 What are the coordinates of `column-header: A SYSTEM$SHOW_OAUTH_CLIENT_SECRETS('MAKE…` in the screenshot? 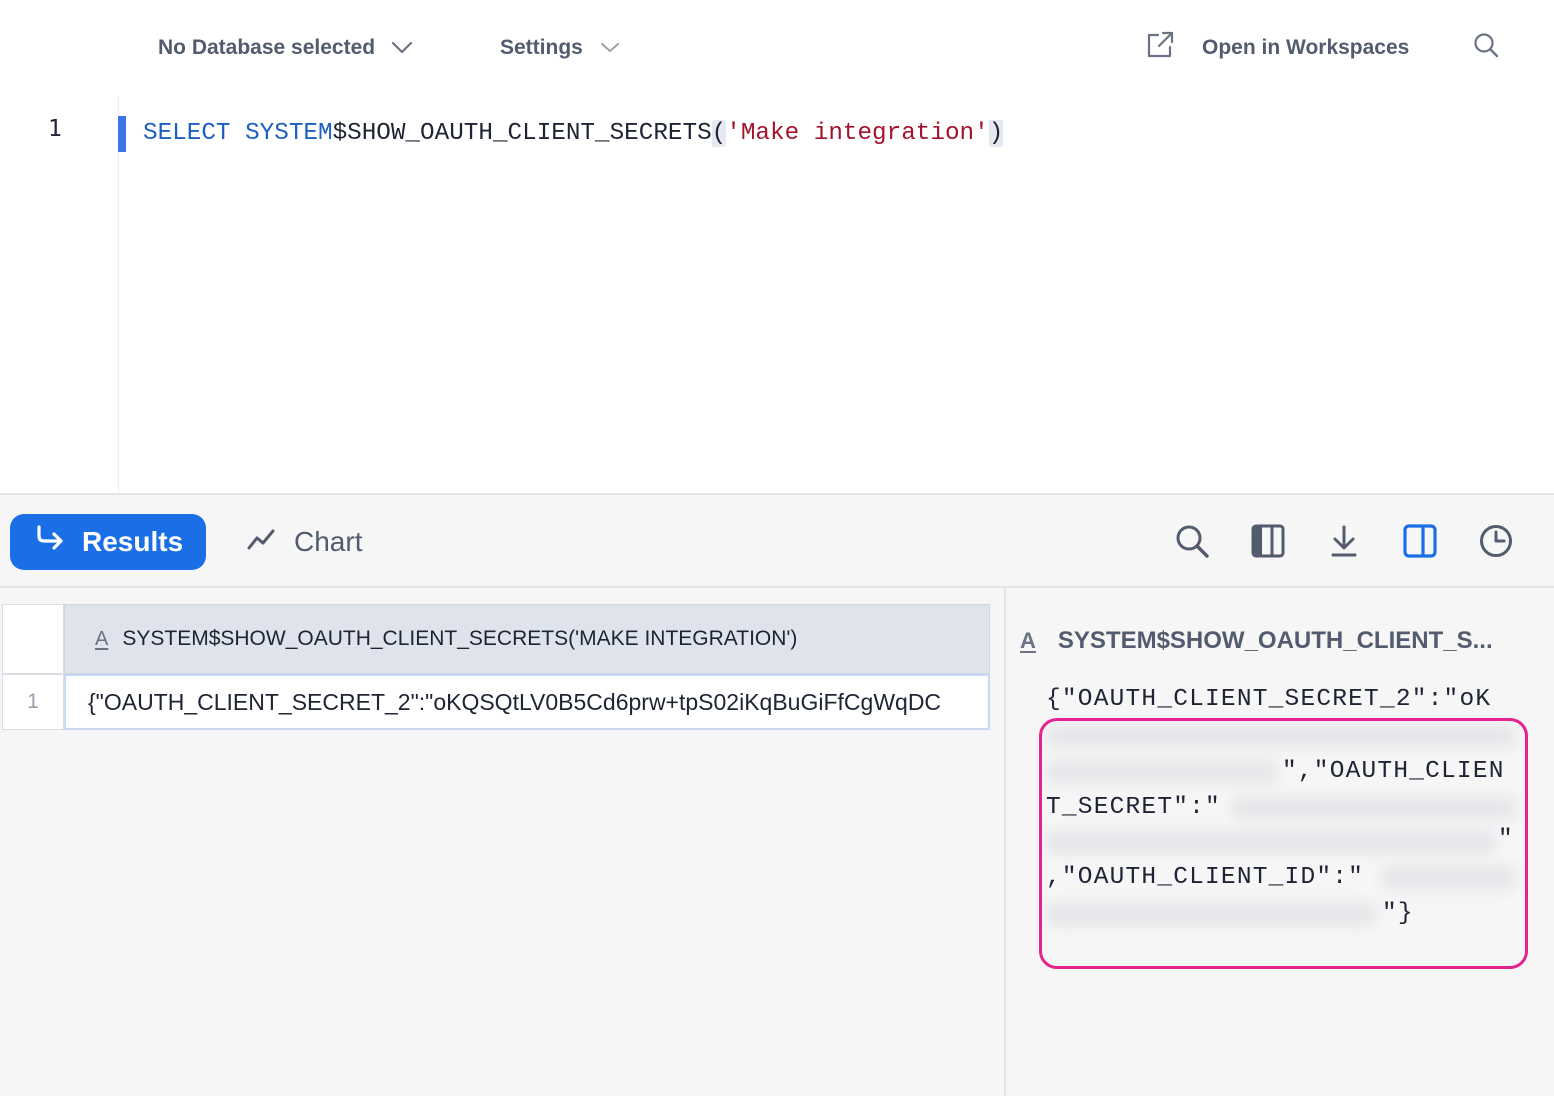 It's located at (527, 639).